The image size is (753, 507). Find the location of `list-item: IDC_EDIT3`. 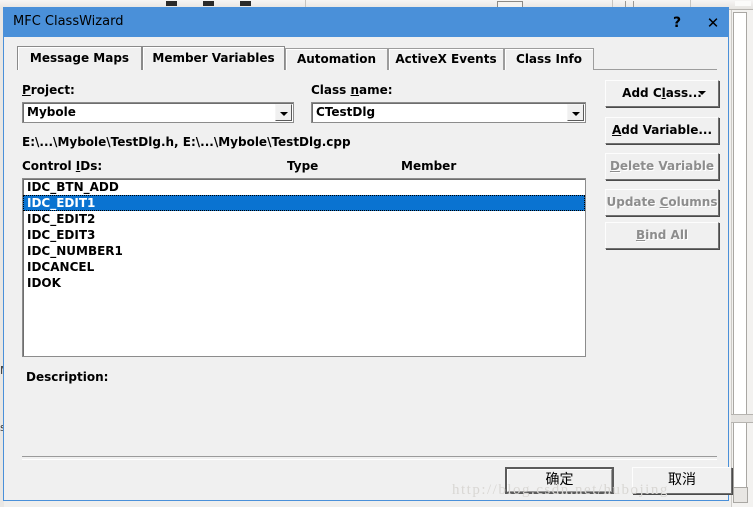

list-item: IDC_EDIT3 is located at coordinates (304, 235).